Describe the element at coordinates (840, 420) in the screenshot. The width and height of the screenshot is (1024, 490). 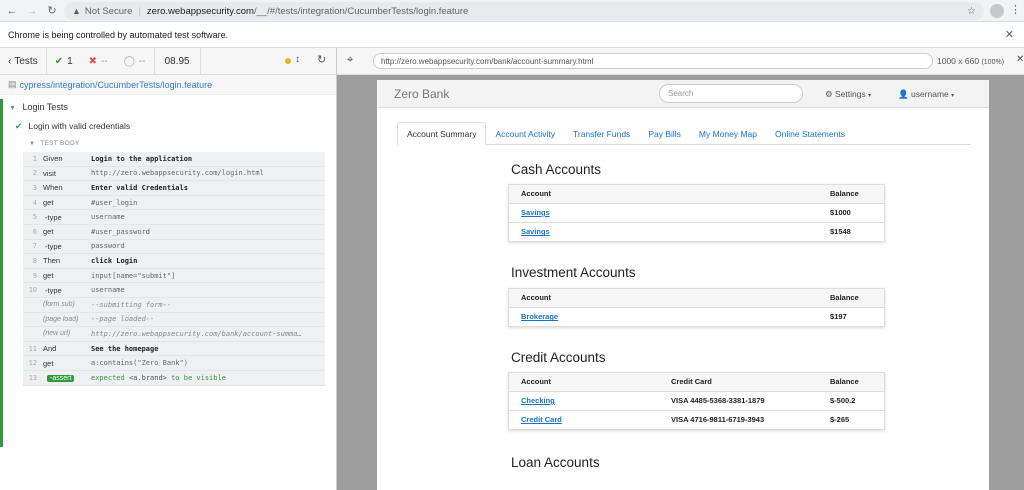
I see `cell-value: $-265` at that location.